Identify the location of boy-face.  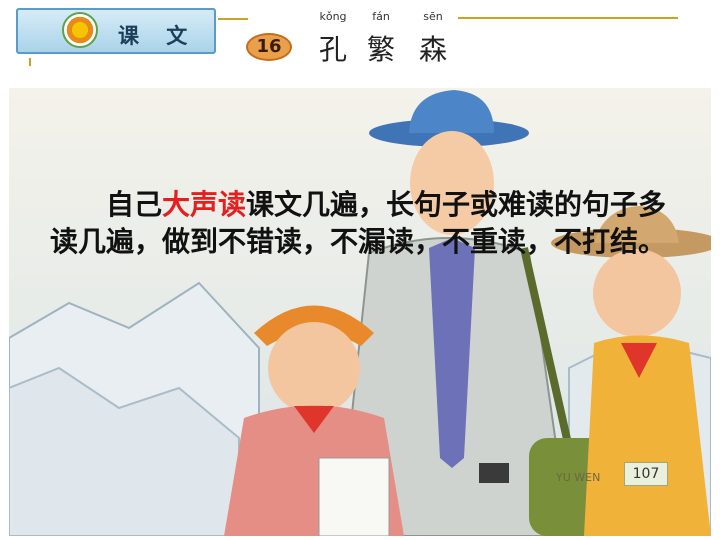
(637, 293).